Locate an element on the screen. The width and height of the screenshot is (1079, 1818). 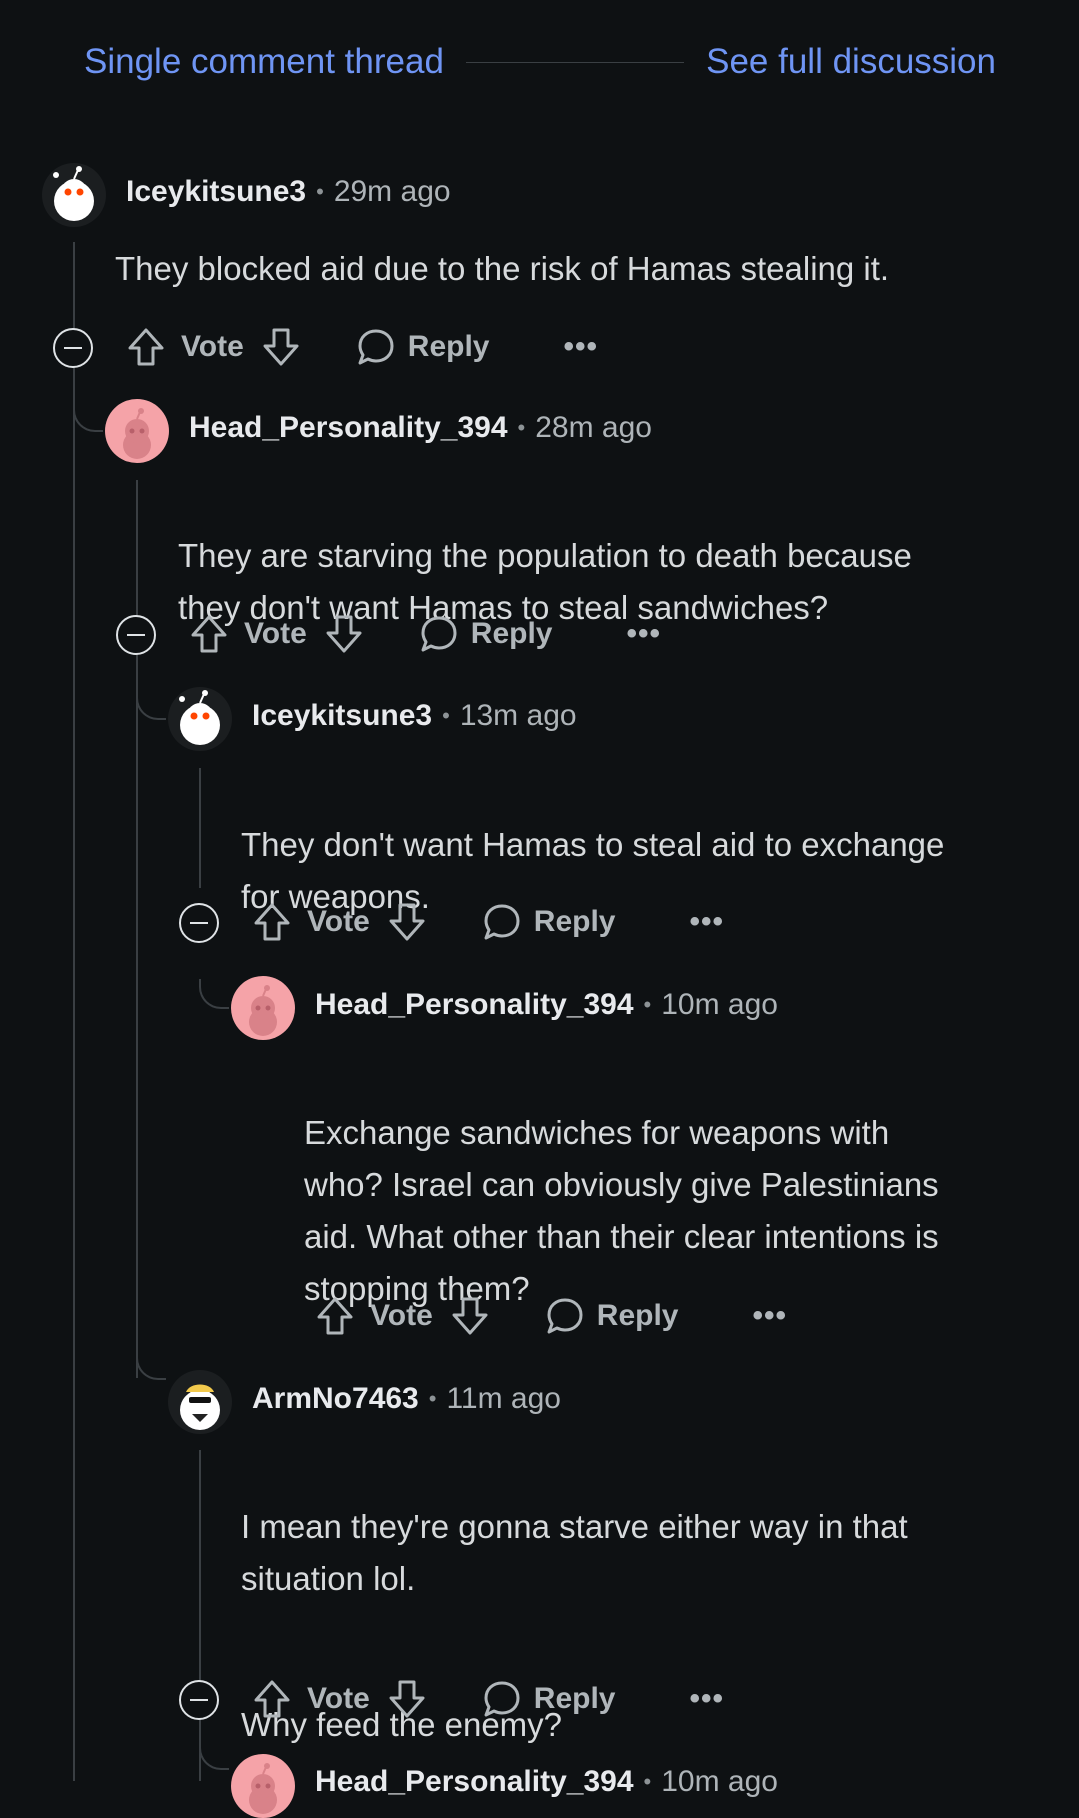
comment-meta: Iceykitsune3 • 13m ago is located at coordinates (414, 716).